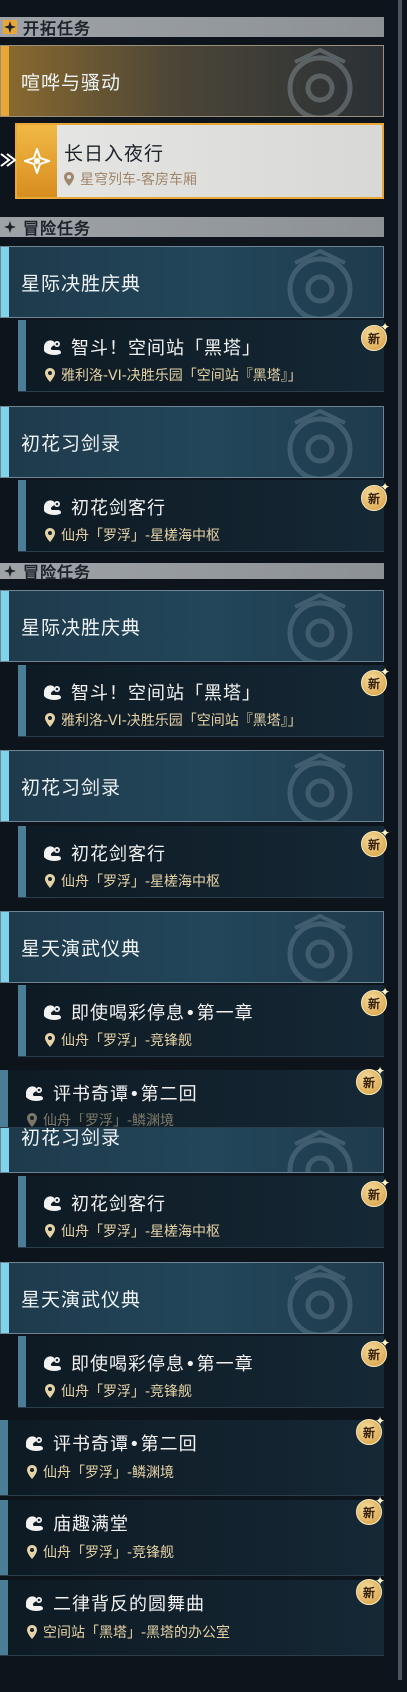  What do you see at coordinates (192, 1538) in the screenshot?
I see `quest-item: 庙趣满堂 仙舟「罗浮」-竞锋舰` at bounding box center [192, 1538].